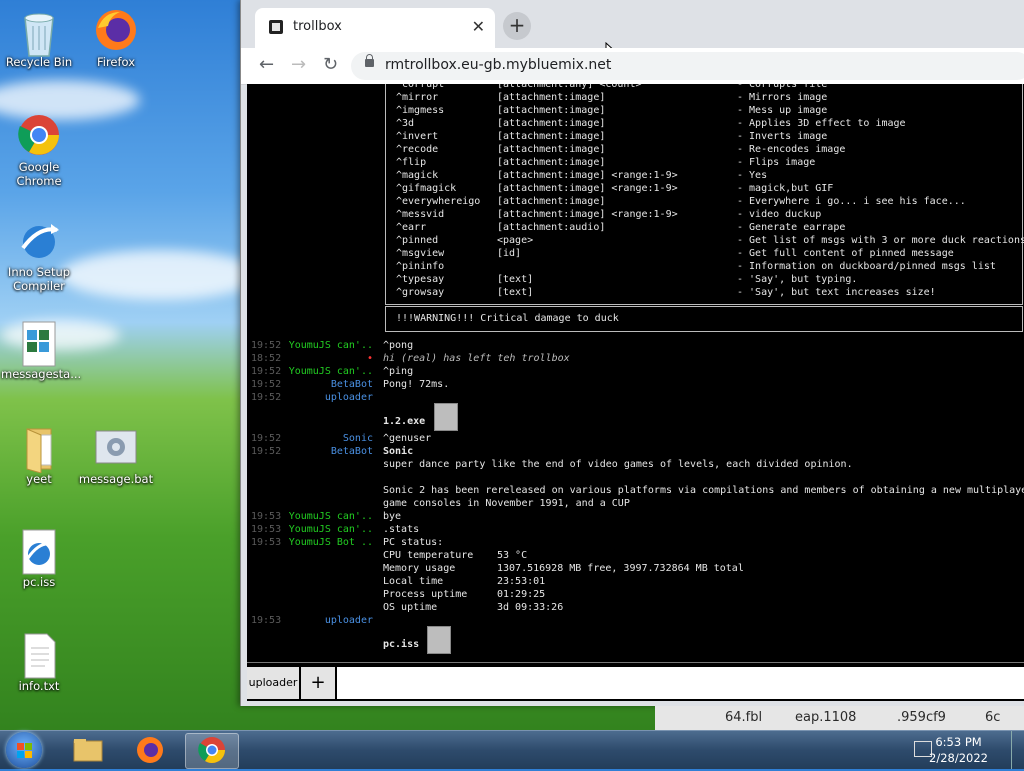 The width and height of the screenshot is (1024, 771). What do you see at coordinates (704, 319) in the screenshot?
I see `warning-box: !!!WARNING!!! Critical damage to duck` at bounding box center [704, 319].